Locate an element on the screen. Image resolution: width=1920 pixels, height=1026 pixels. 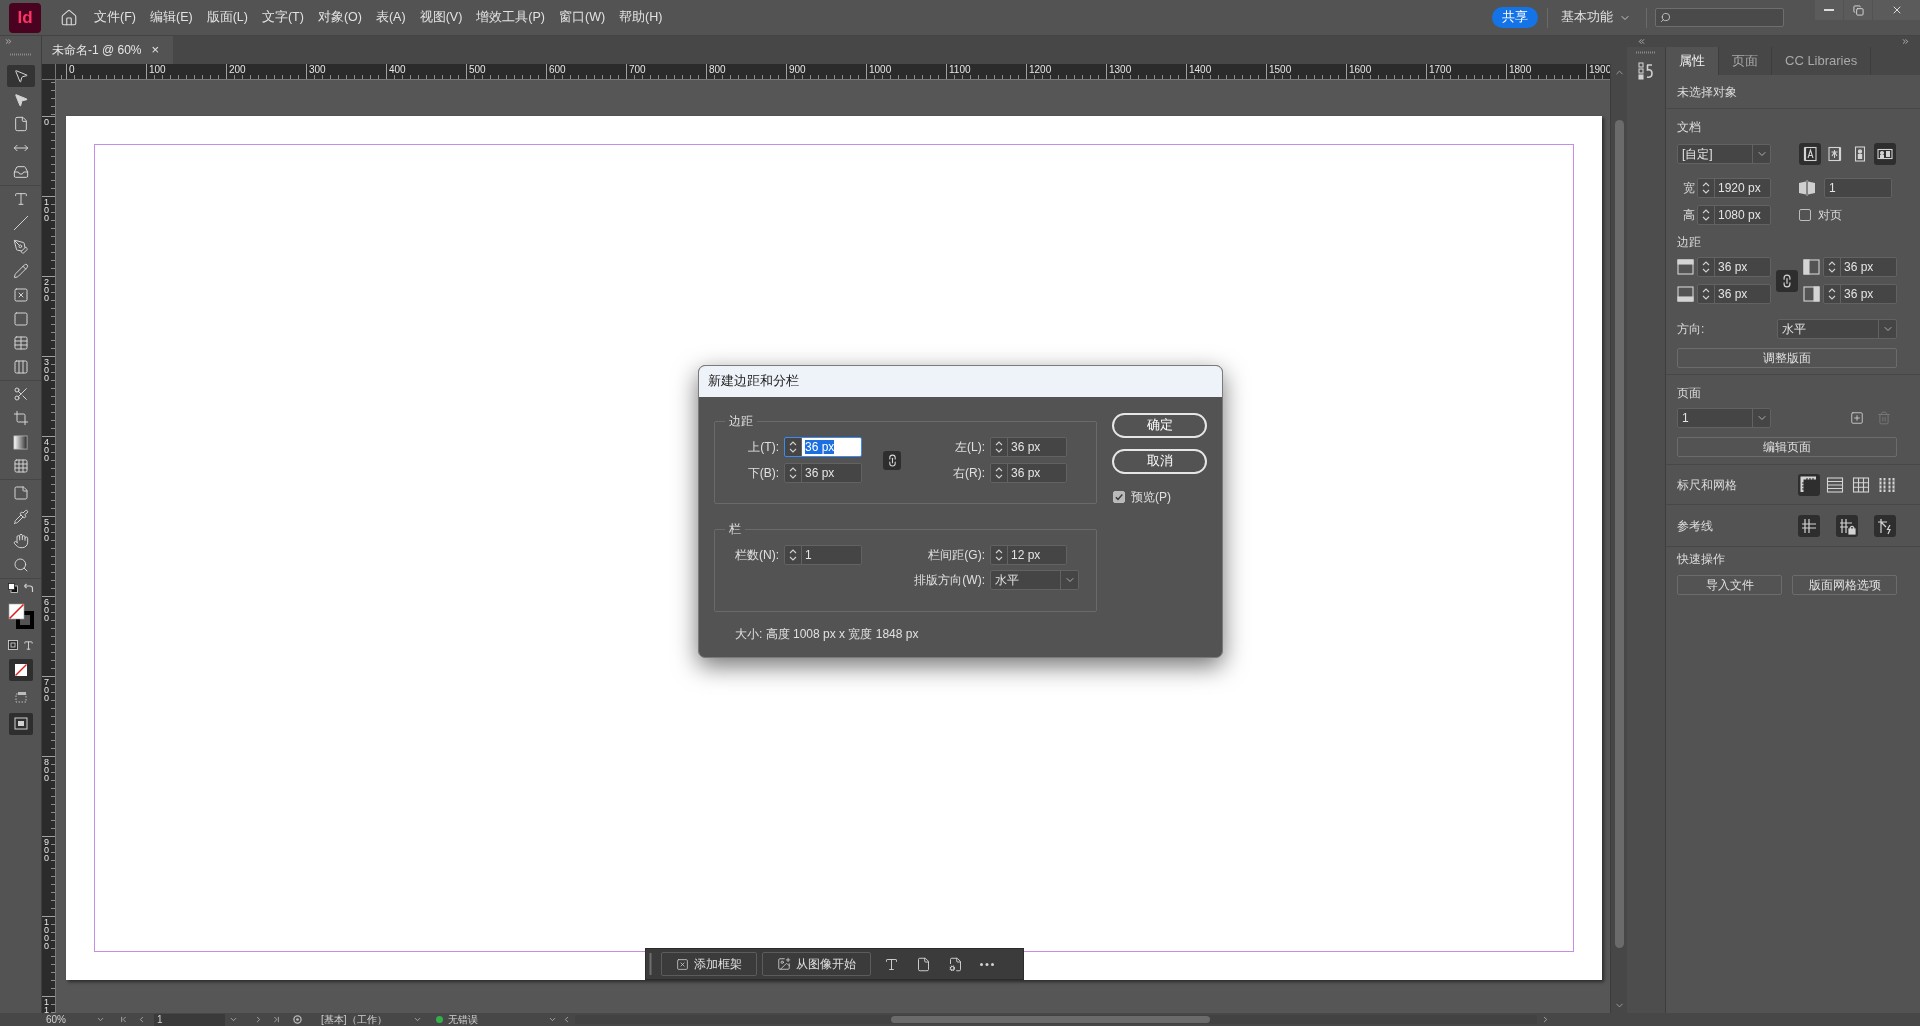
facing-pages-checkbox is located at coordinates (1805, 215).